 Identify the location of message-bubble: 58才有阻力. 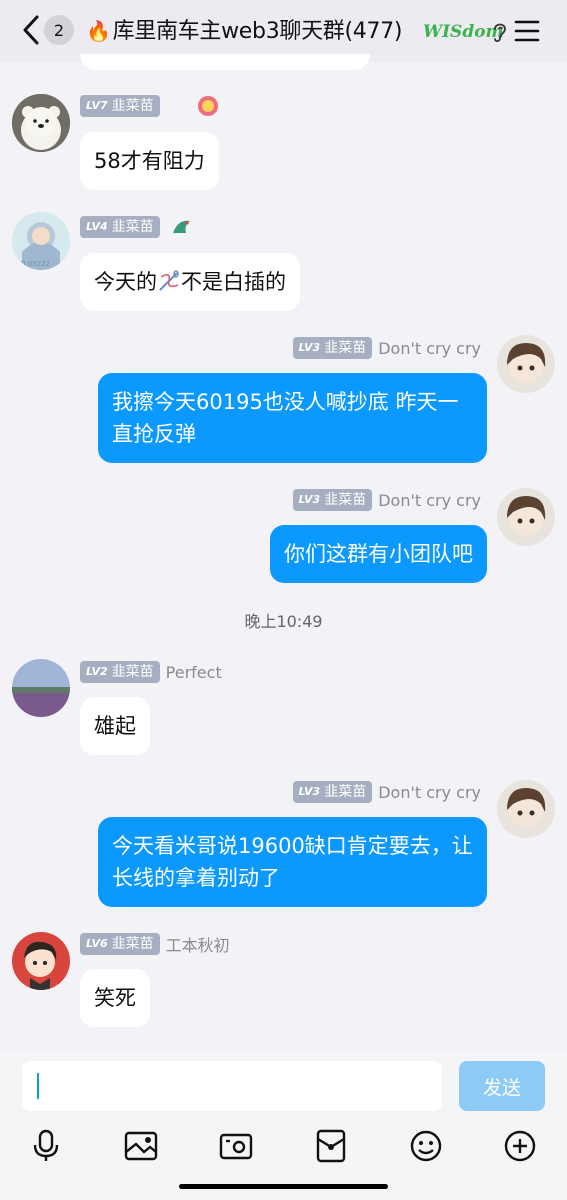
(149, 161).